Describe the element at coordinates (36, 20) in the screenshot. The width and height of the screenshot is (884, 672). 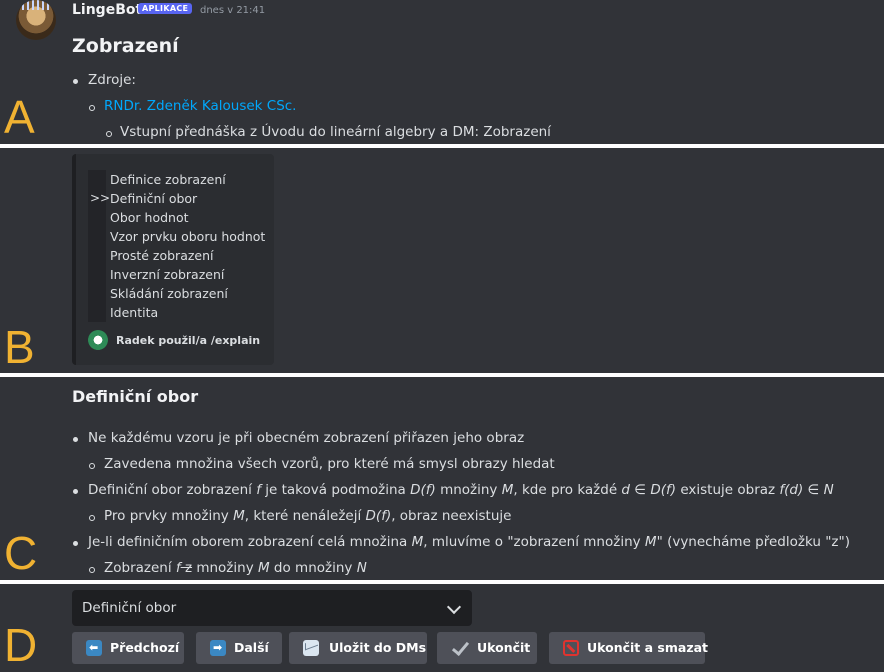
I see `avatar` at that location.